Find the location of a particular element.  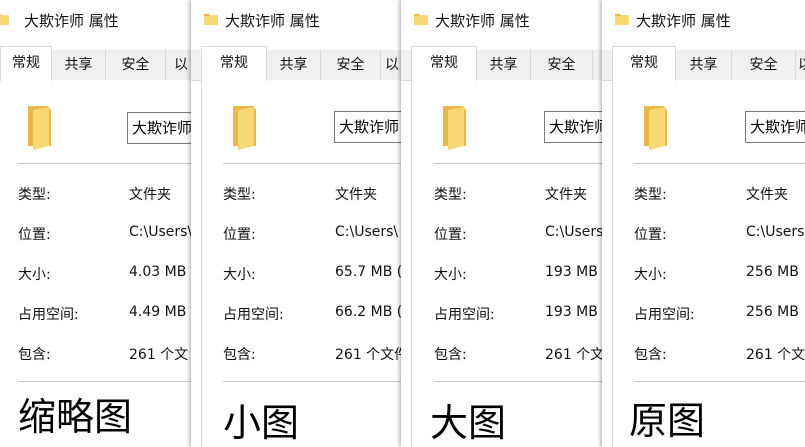

size-on-disk-value: 193 MB is located at coordinates (571, 312).